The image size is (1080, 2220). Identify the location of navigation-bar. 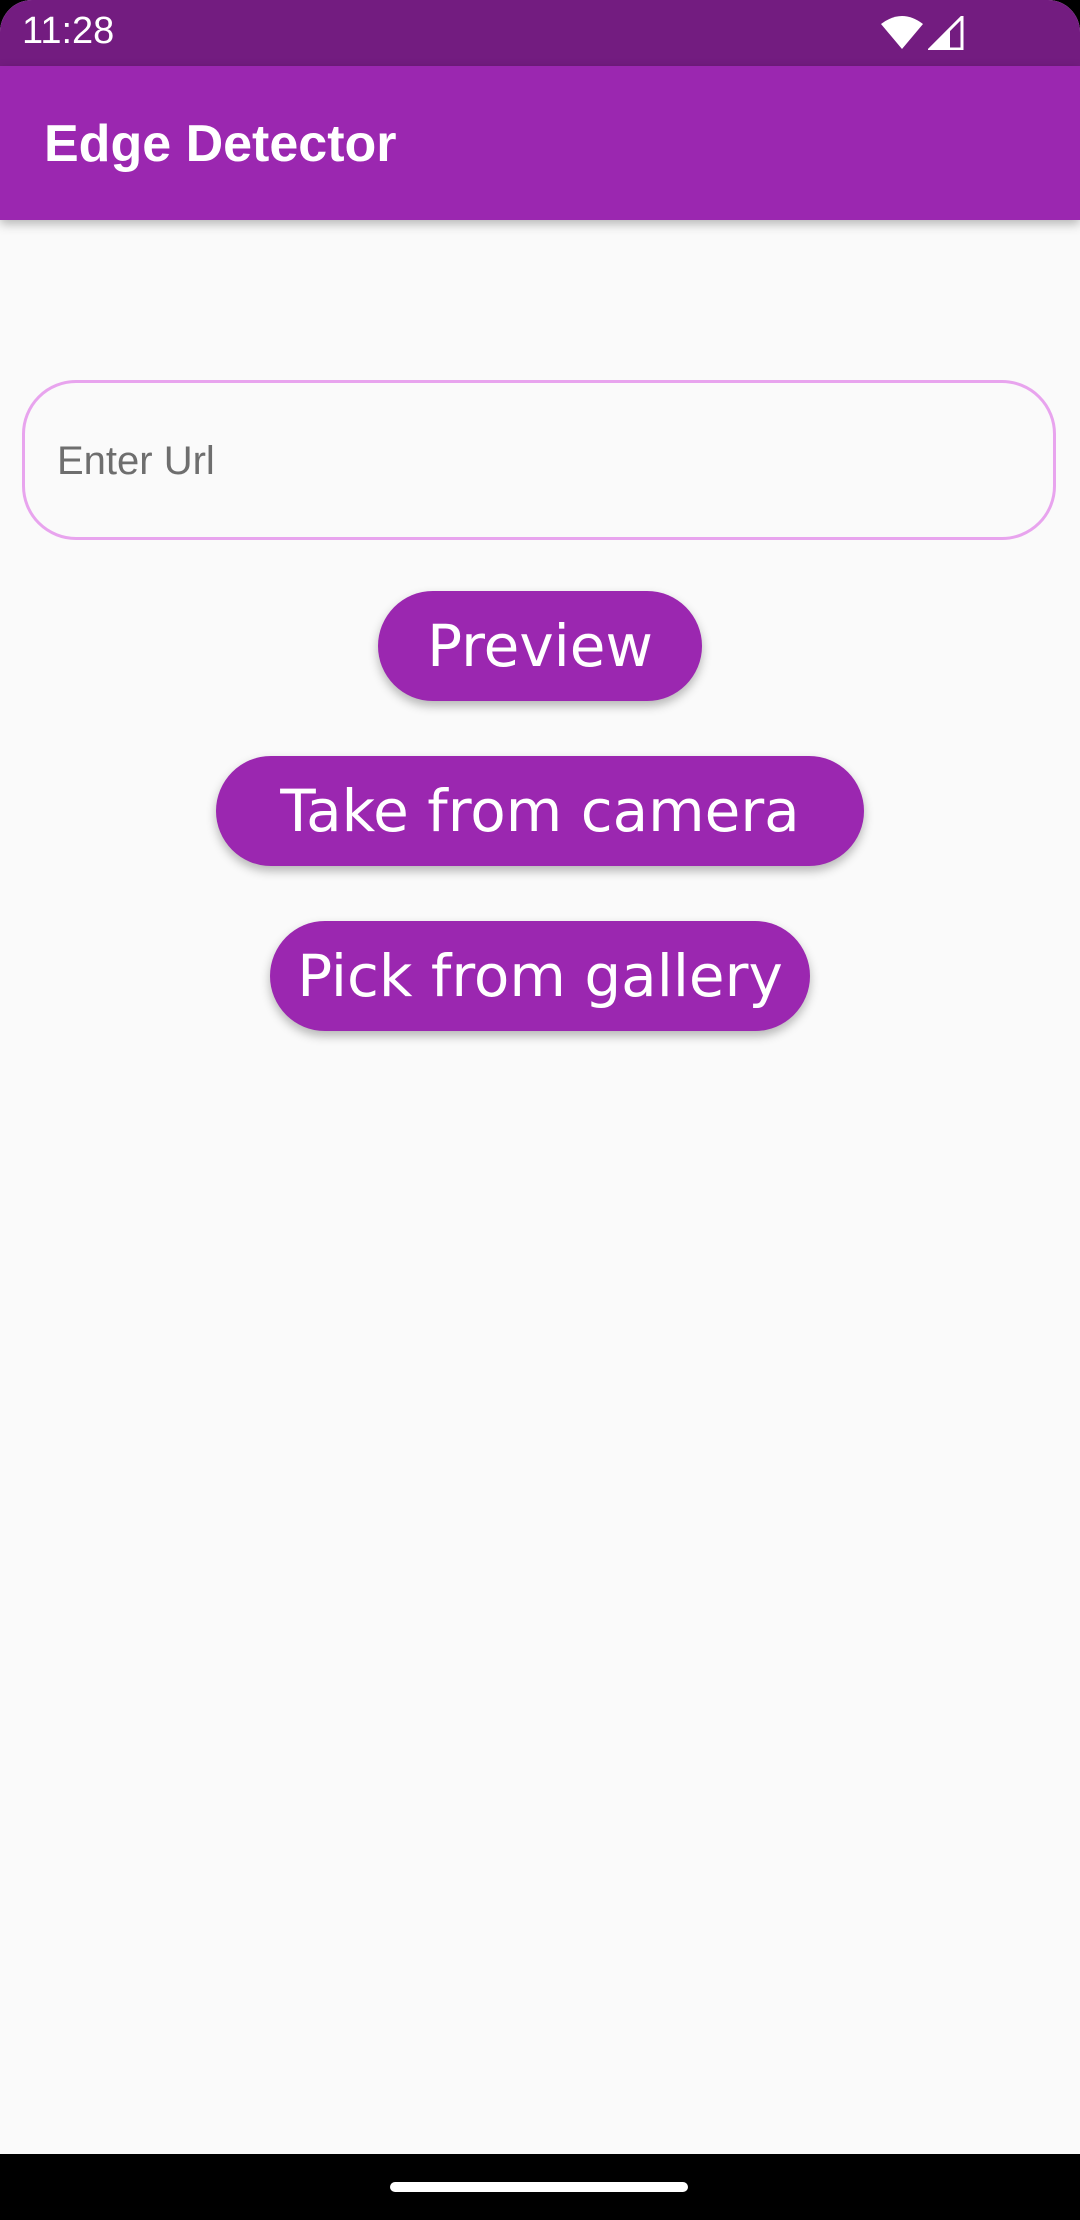
(540, 2187).